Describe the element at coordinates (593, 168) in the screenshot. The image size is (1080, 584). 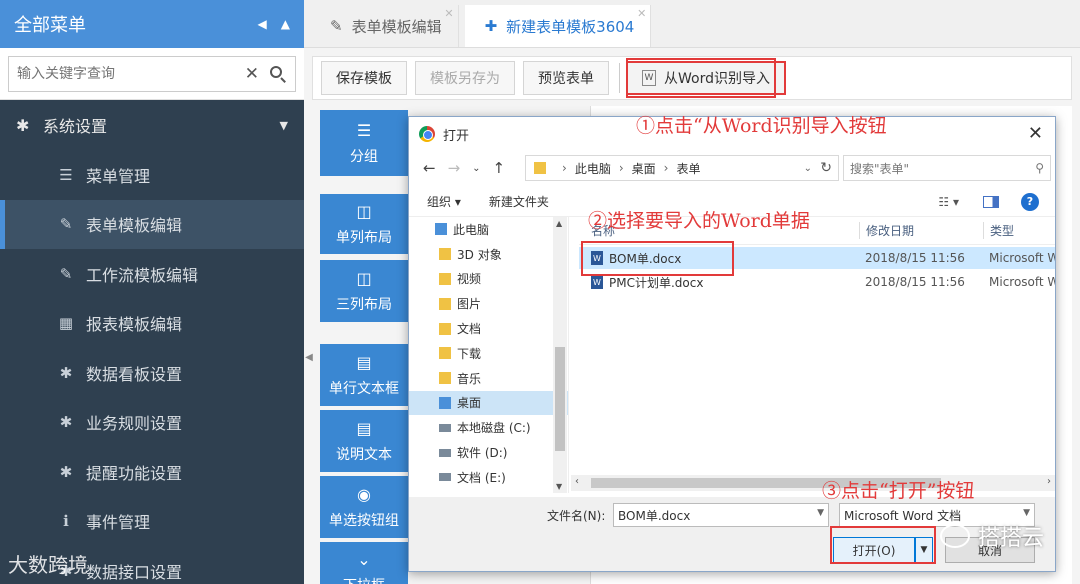
I see `breadcrumb-item: 此电脑` at that location.